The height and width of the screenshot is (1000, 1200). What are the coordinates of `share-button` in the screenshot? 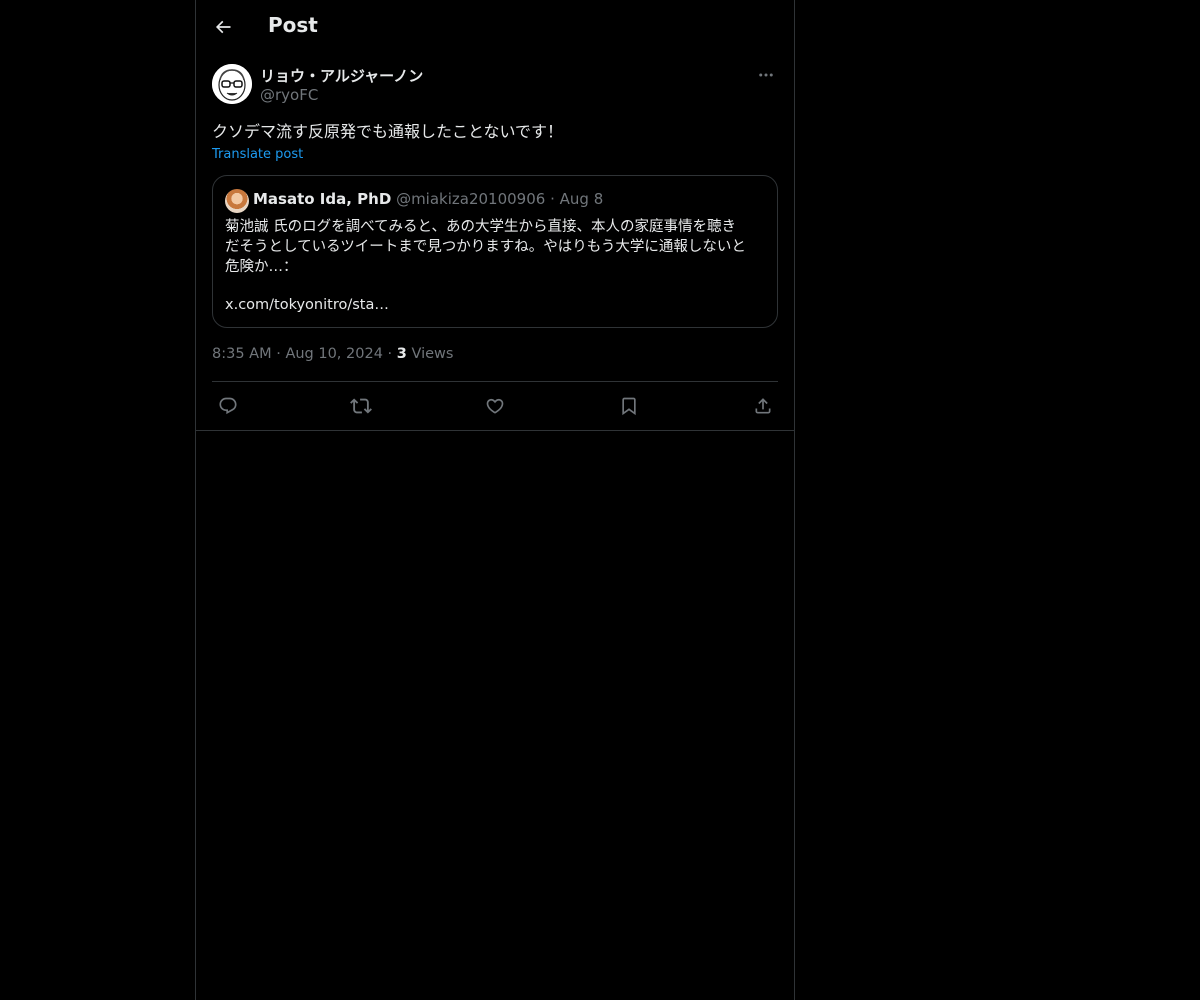 It's located at (763, 406).